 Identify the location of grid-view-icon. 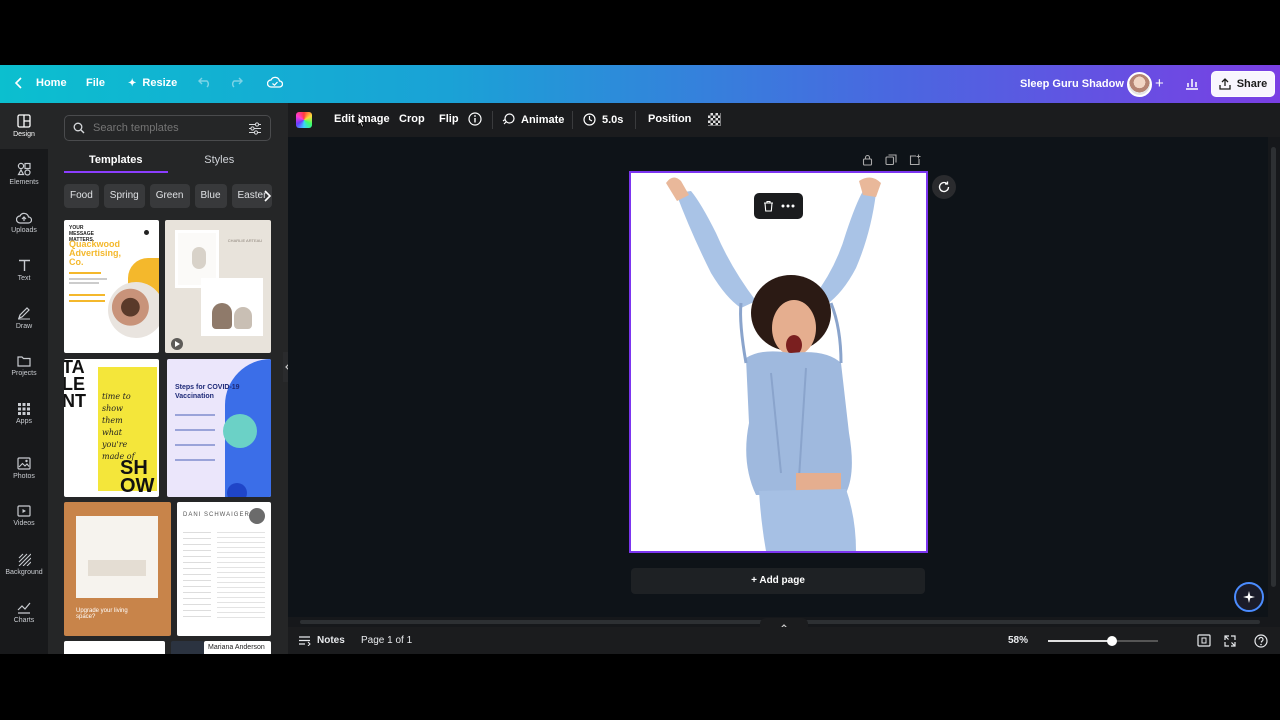
(1204, 640).